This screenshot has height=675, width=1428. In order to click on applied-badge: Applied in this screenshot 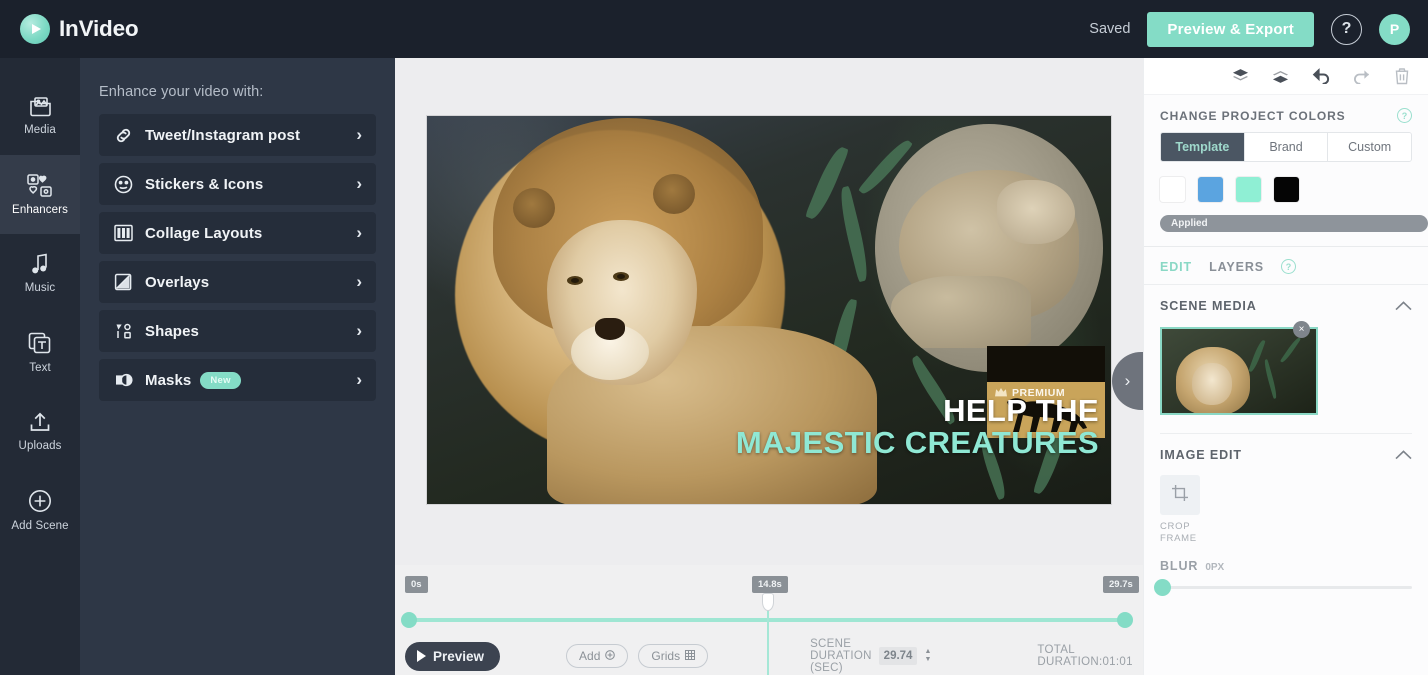, I will do `click(1294, 223)`.